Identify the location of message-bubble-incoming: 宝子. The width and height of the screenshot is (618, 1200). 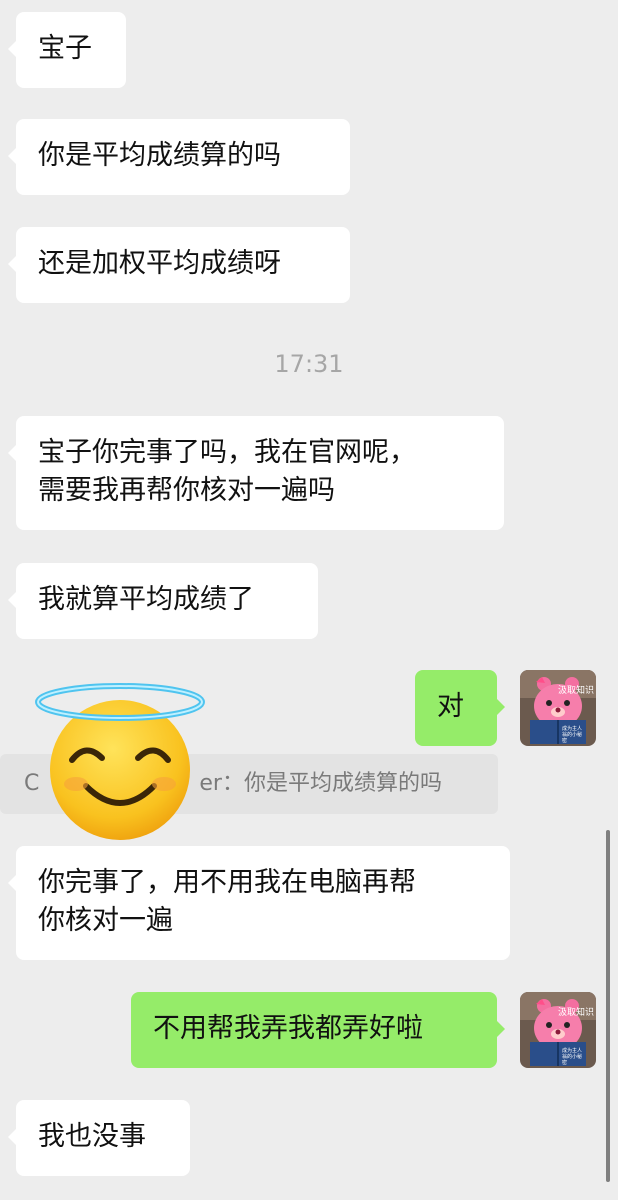
(67, 50).